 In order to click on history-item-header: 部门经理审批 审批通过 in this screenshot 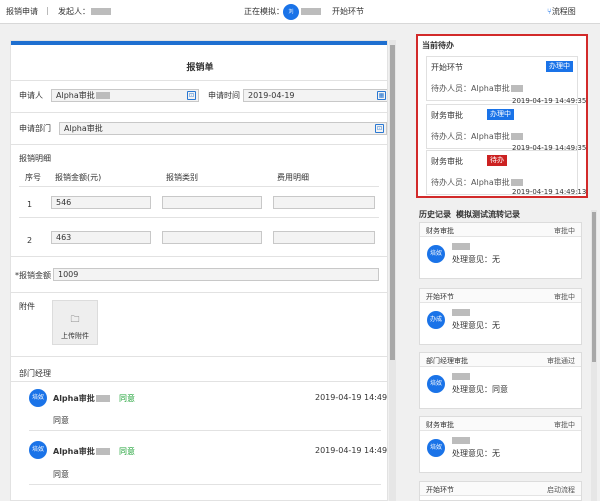, I will do `click(500, 360)`.